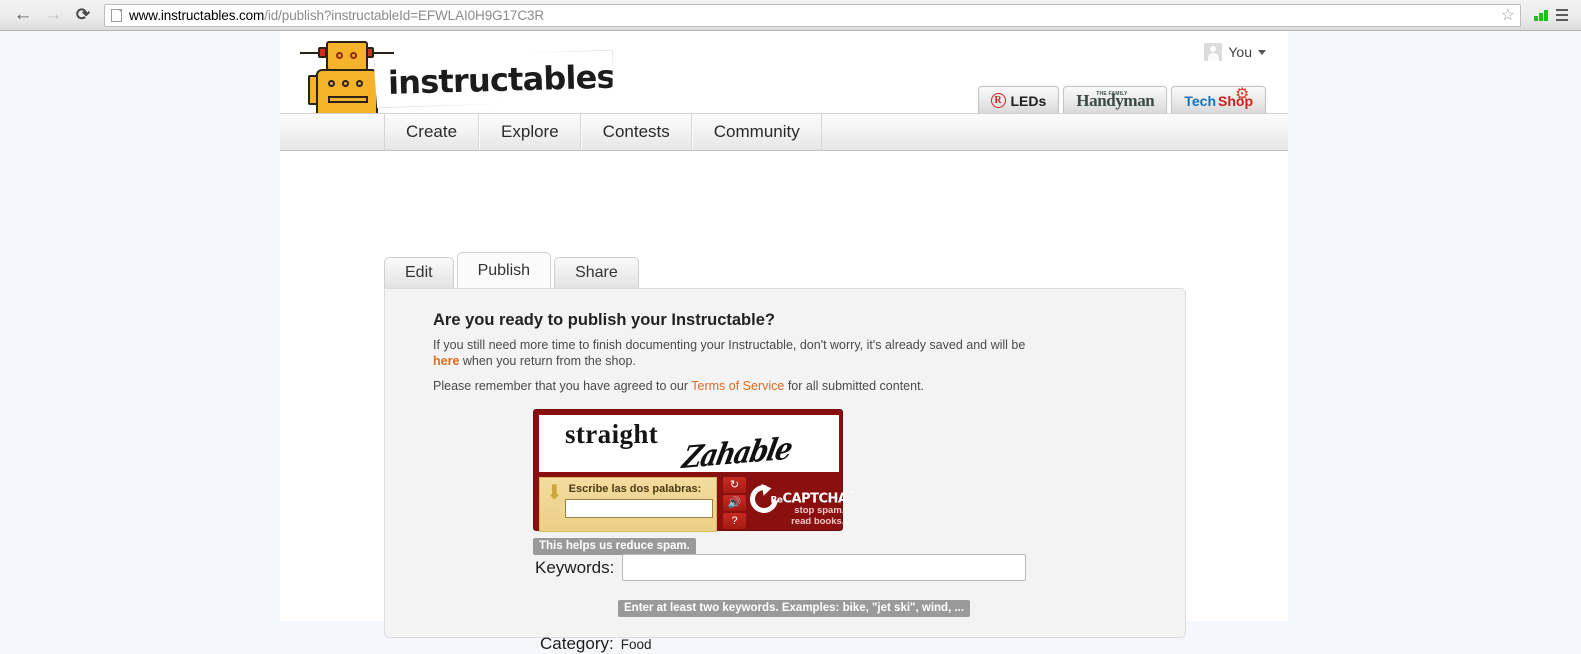 The height and width of the screenshot is (654, 1581). What do you see at coordinates (577, 643) in the screenshot?
I see `category-label: Category:` at bounding box center [577, 643].